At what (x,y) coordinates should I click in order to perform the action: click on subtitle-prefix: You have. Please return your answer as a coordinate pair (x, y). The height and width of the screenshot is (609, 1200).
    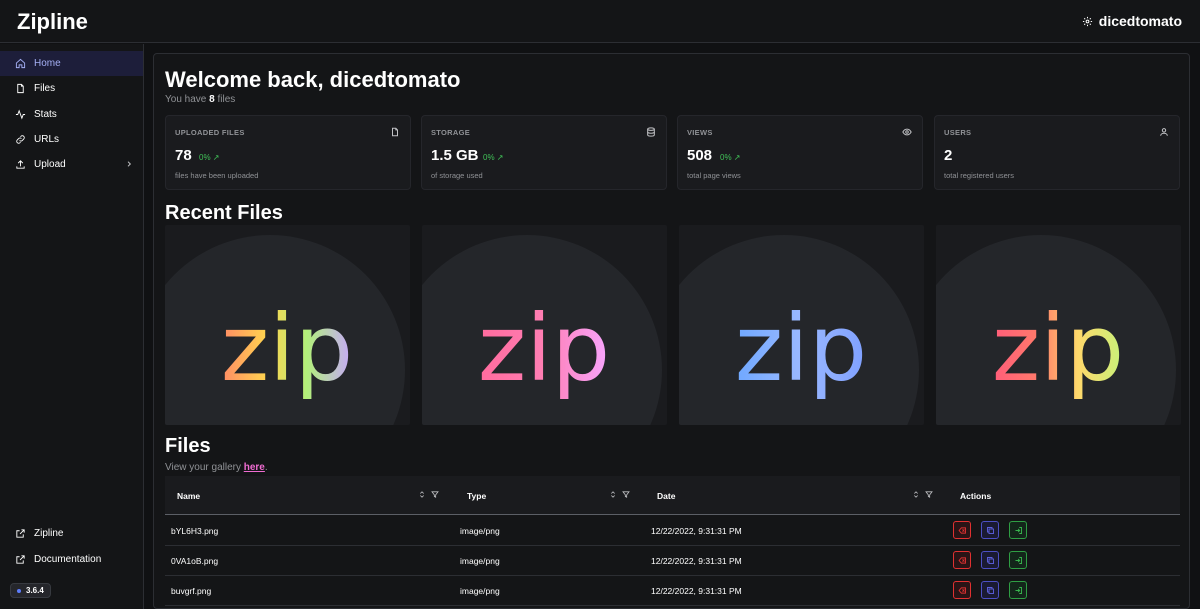
    Looking at the image, I should click on (186, 99).